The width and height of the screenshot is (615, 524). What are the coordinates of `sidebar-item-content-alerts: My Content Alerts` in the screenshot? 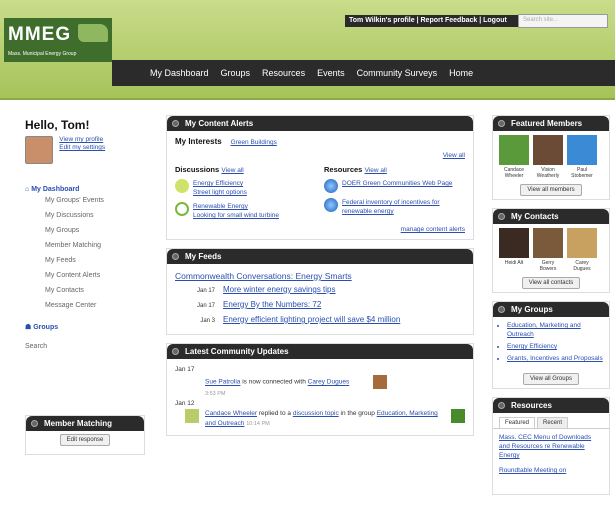 It's located at (97, 275).